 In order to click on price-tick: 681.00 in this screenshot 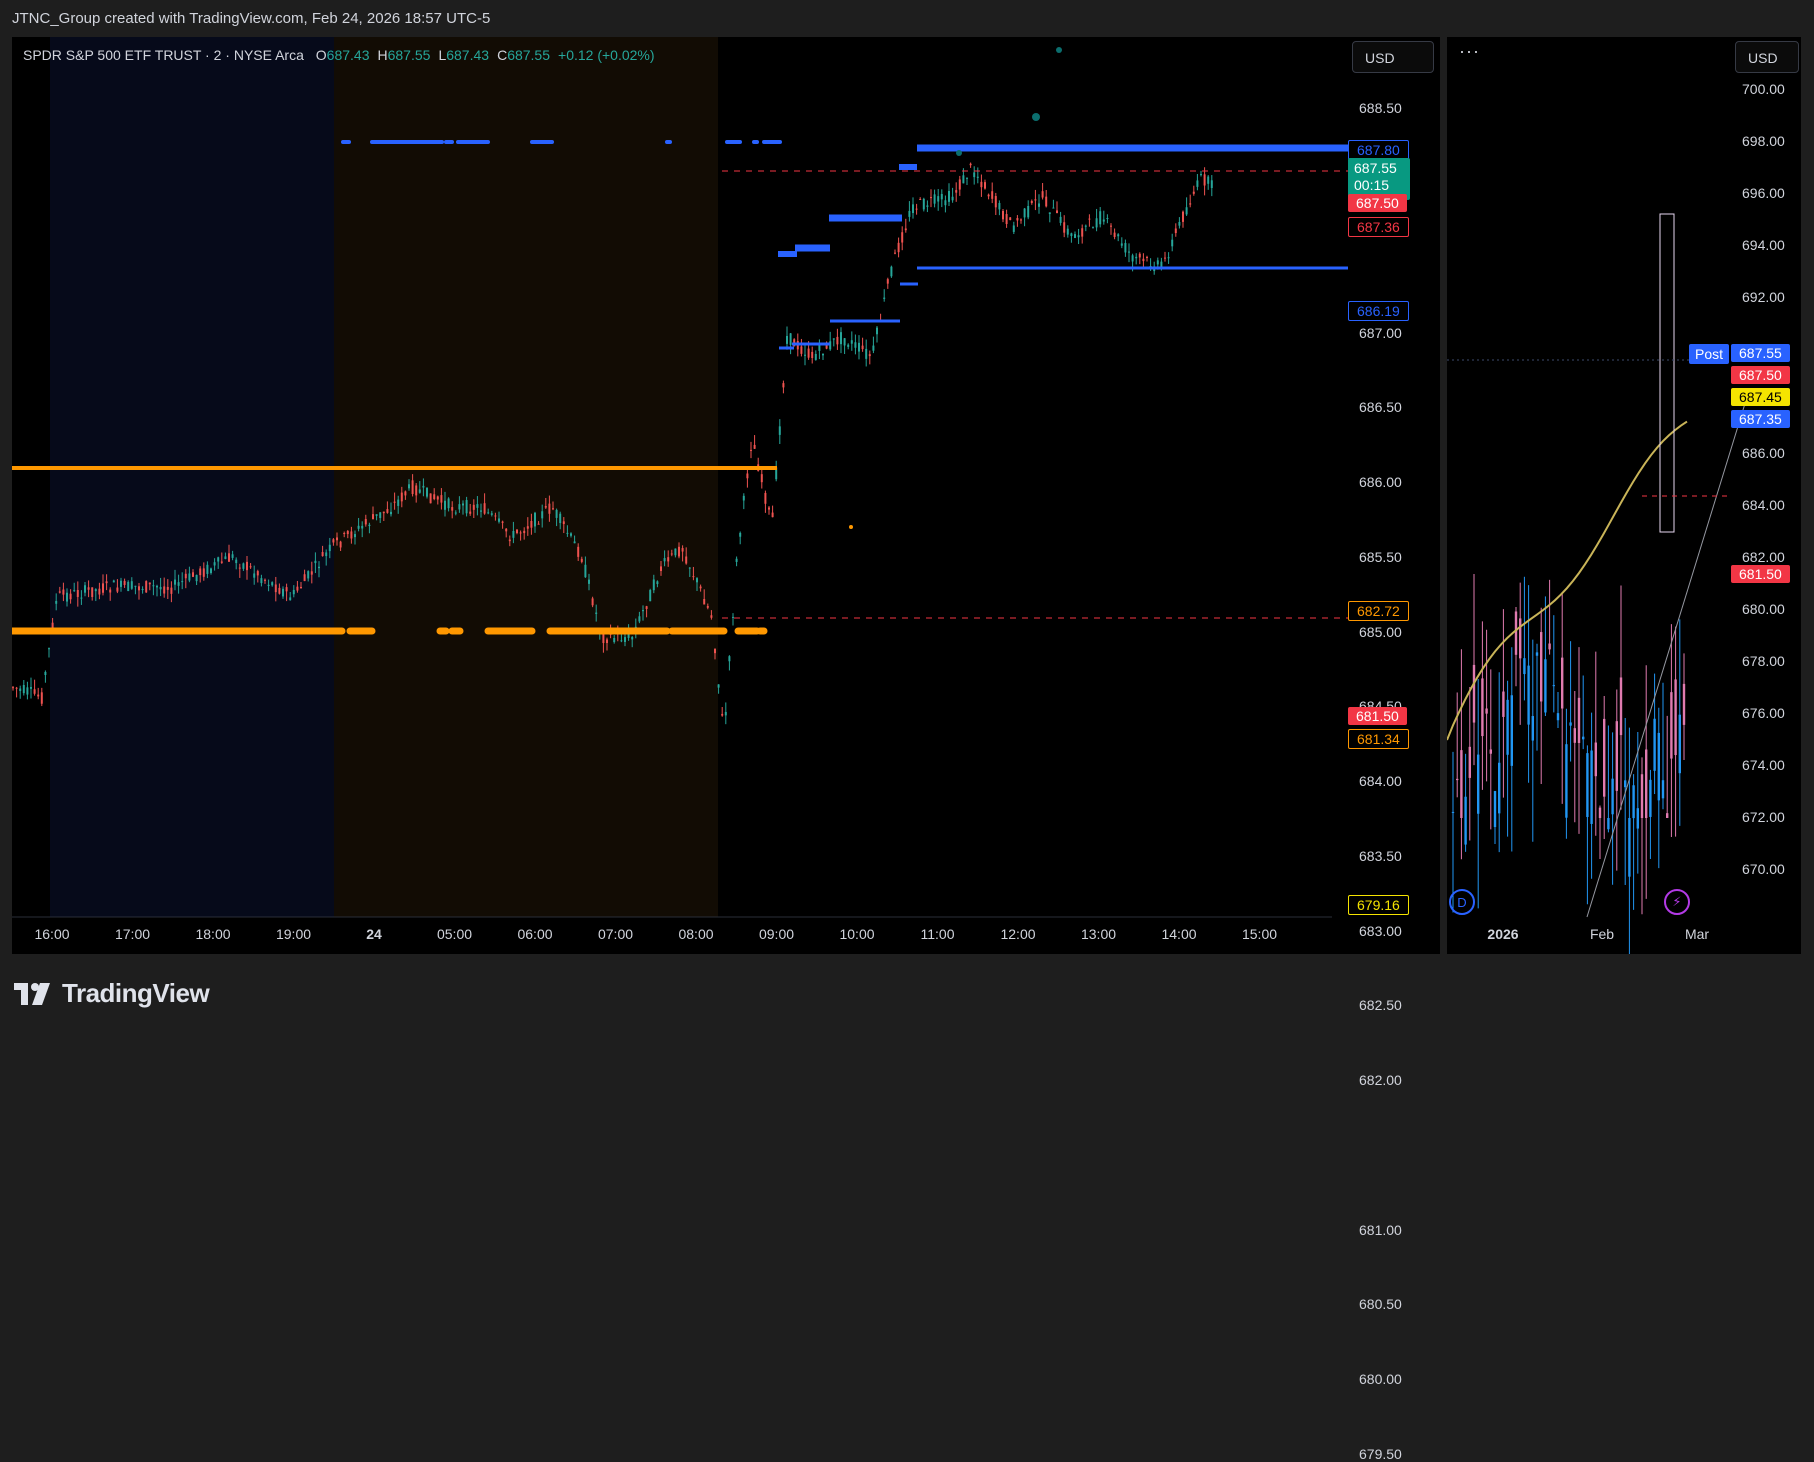, I will do `click(1380, 1229)`.